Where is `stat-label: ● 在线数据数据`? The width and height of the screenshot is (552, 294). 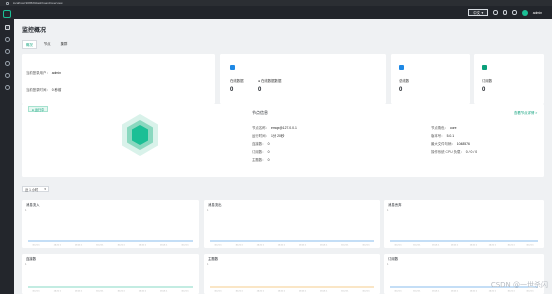 stat-label: ● 在线数据数据 is located at coordinates (270, 81).